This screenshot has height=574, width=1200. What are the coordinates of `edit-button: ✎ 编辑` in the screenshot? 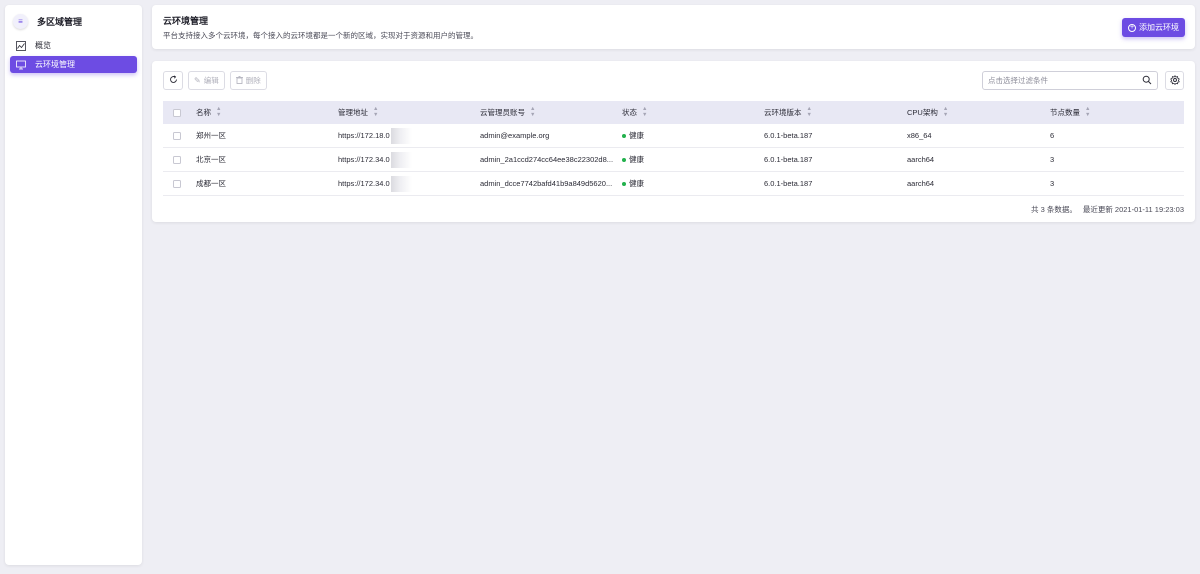 It's located at (206, 80).